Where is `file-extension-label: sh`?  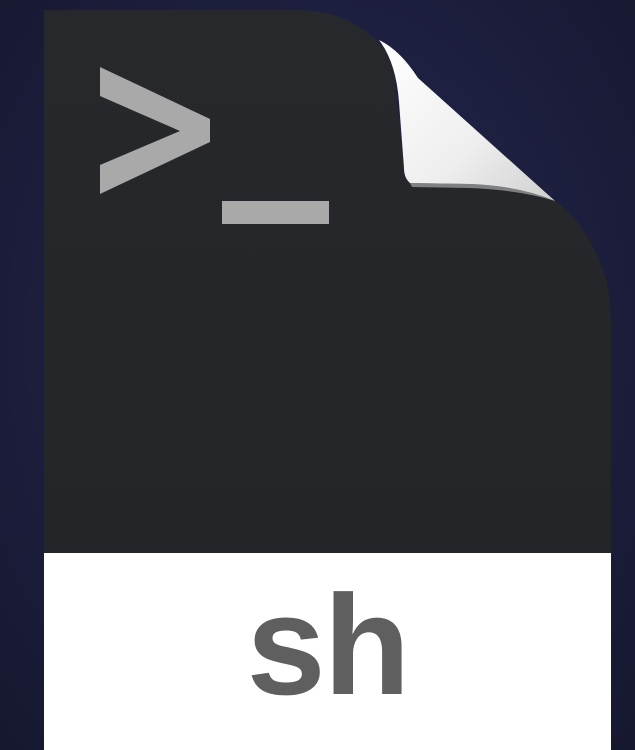 file-extension-label: sh is located at coordinates (328, 645).